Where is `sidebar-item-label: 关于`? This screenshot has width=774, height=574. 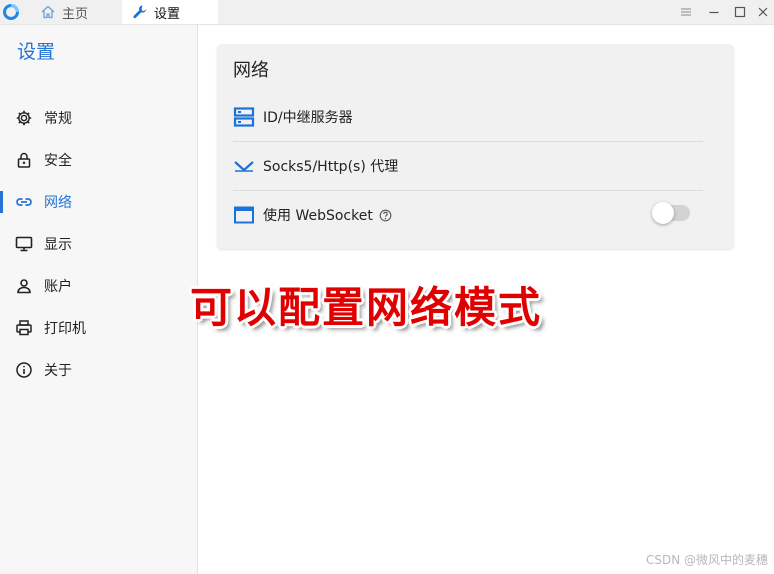 sidebar-item-label: 关于 is located at coordinates (58, 371).